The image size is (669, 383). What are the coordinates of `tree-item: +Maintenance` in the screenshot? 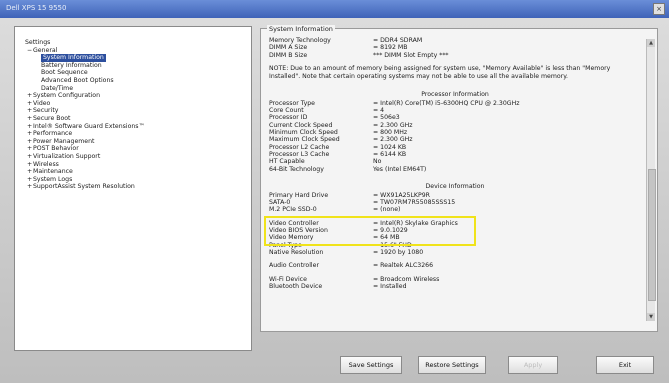 It's located at (82, 172).